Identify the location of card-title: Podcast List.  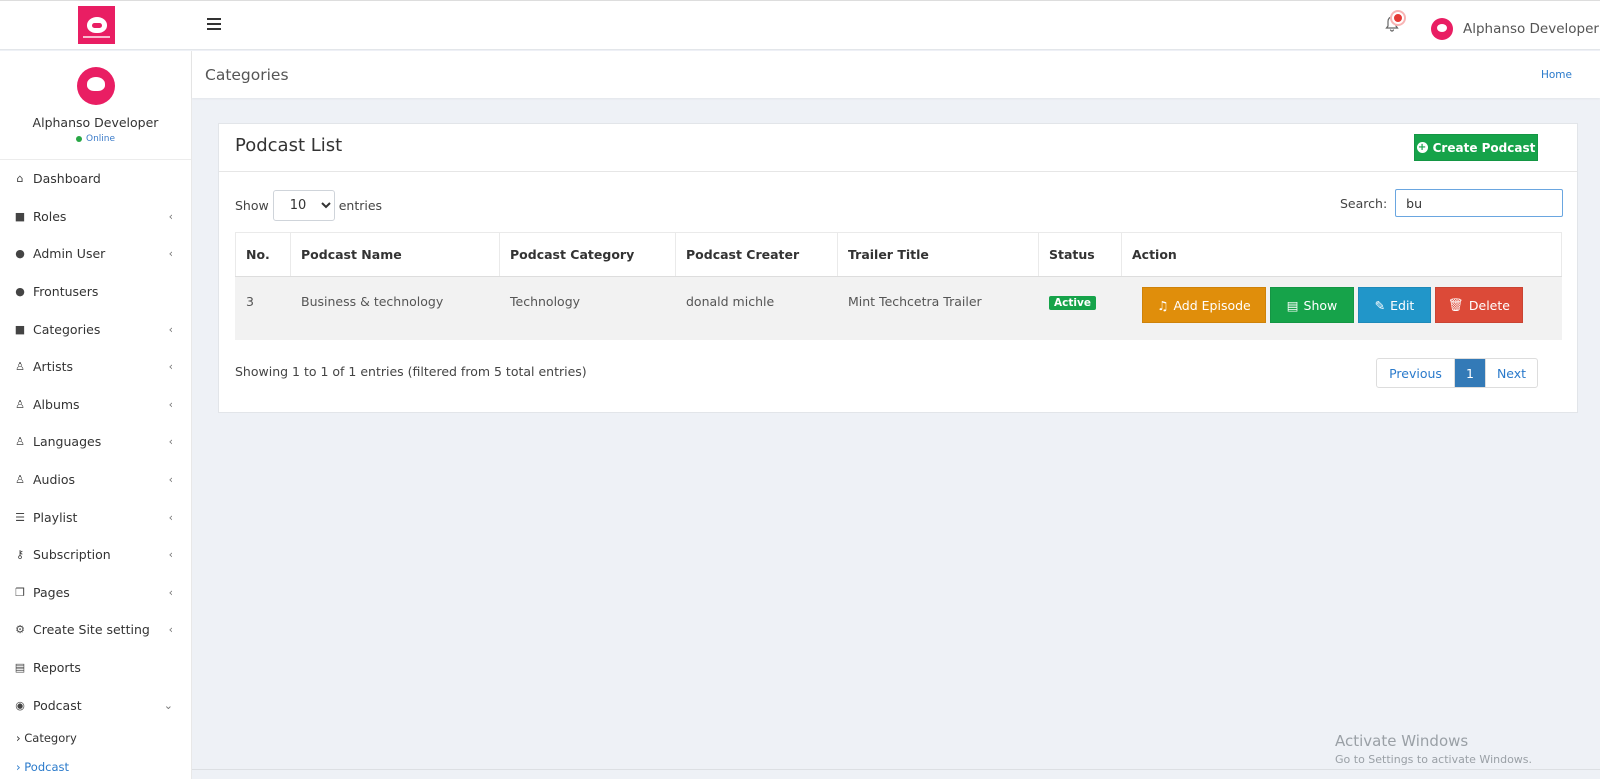
(289, 145).